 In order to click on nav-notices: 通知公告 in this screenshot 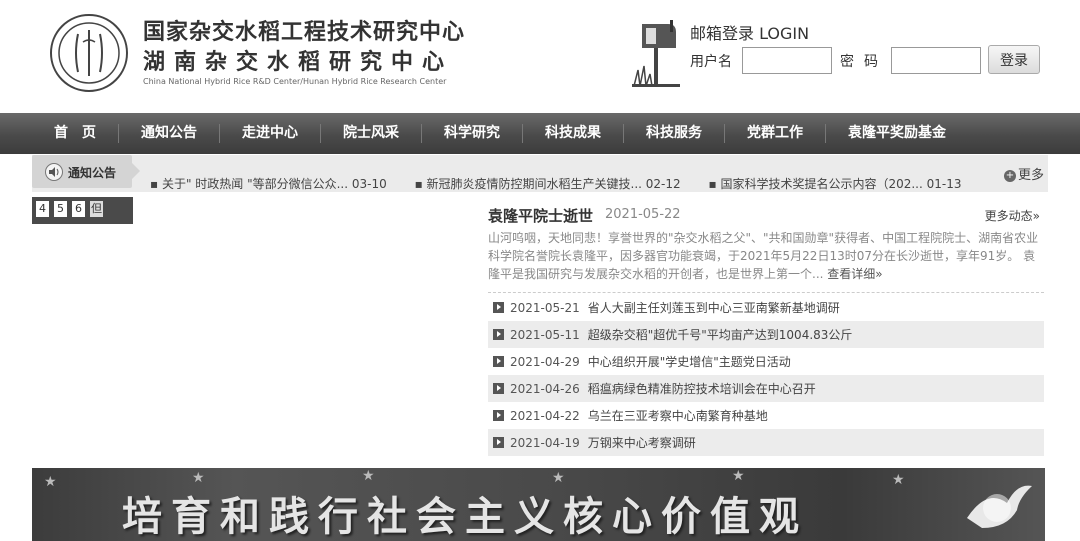, I will do `click(169, 133)`.